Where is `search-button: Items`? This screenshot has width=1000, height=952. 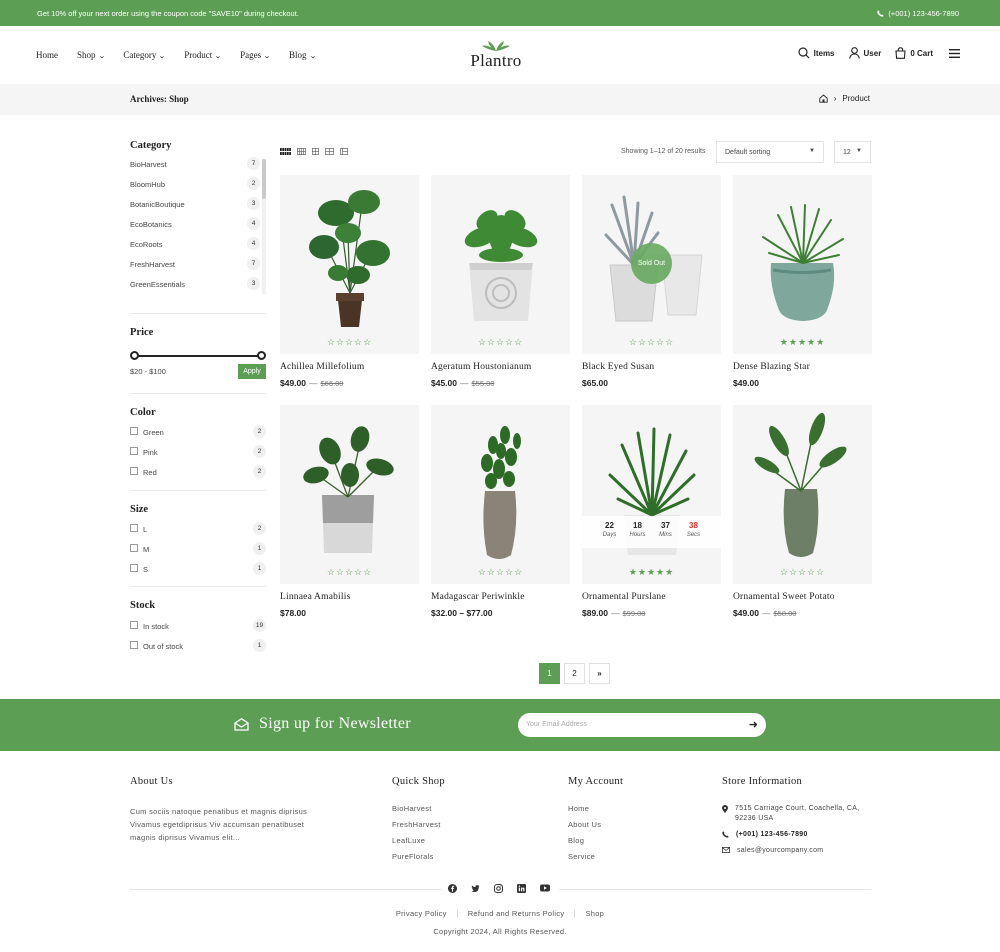 search-button: Items is located at coordinates (816, 53).